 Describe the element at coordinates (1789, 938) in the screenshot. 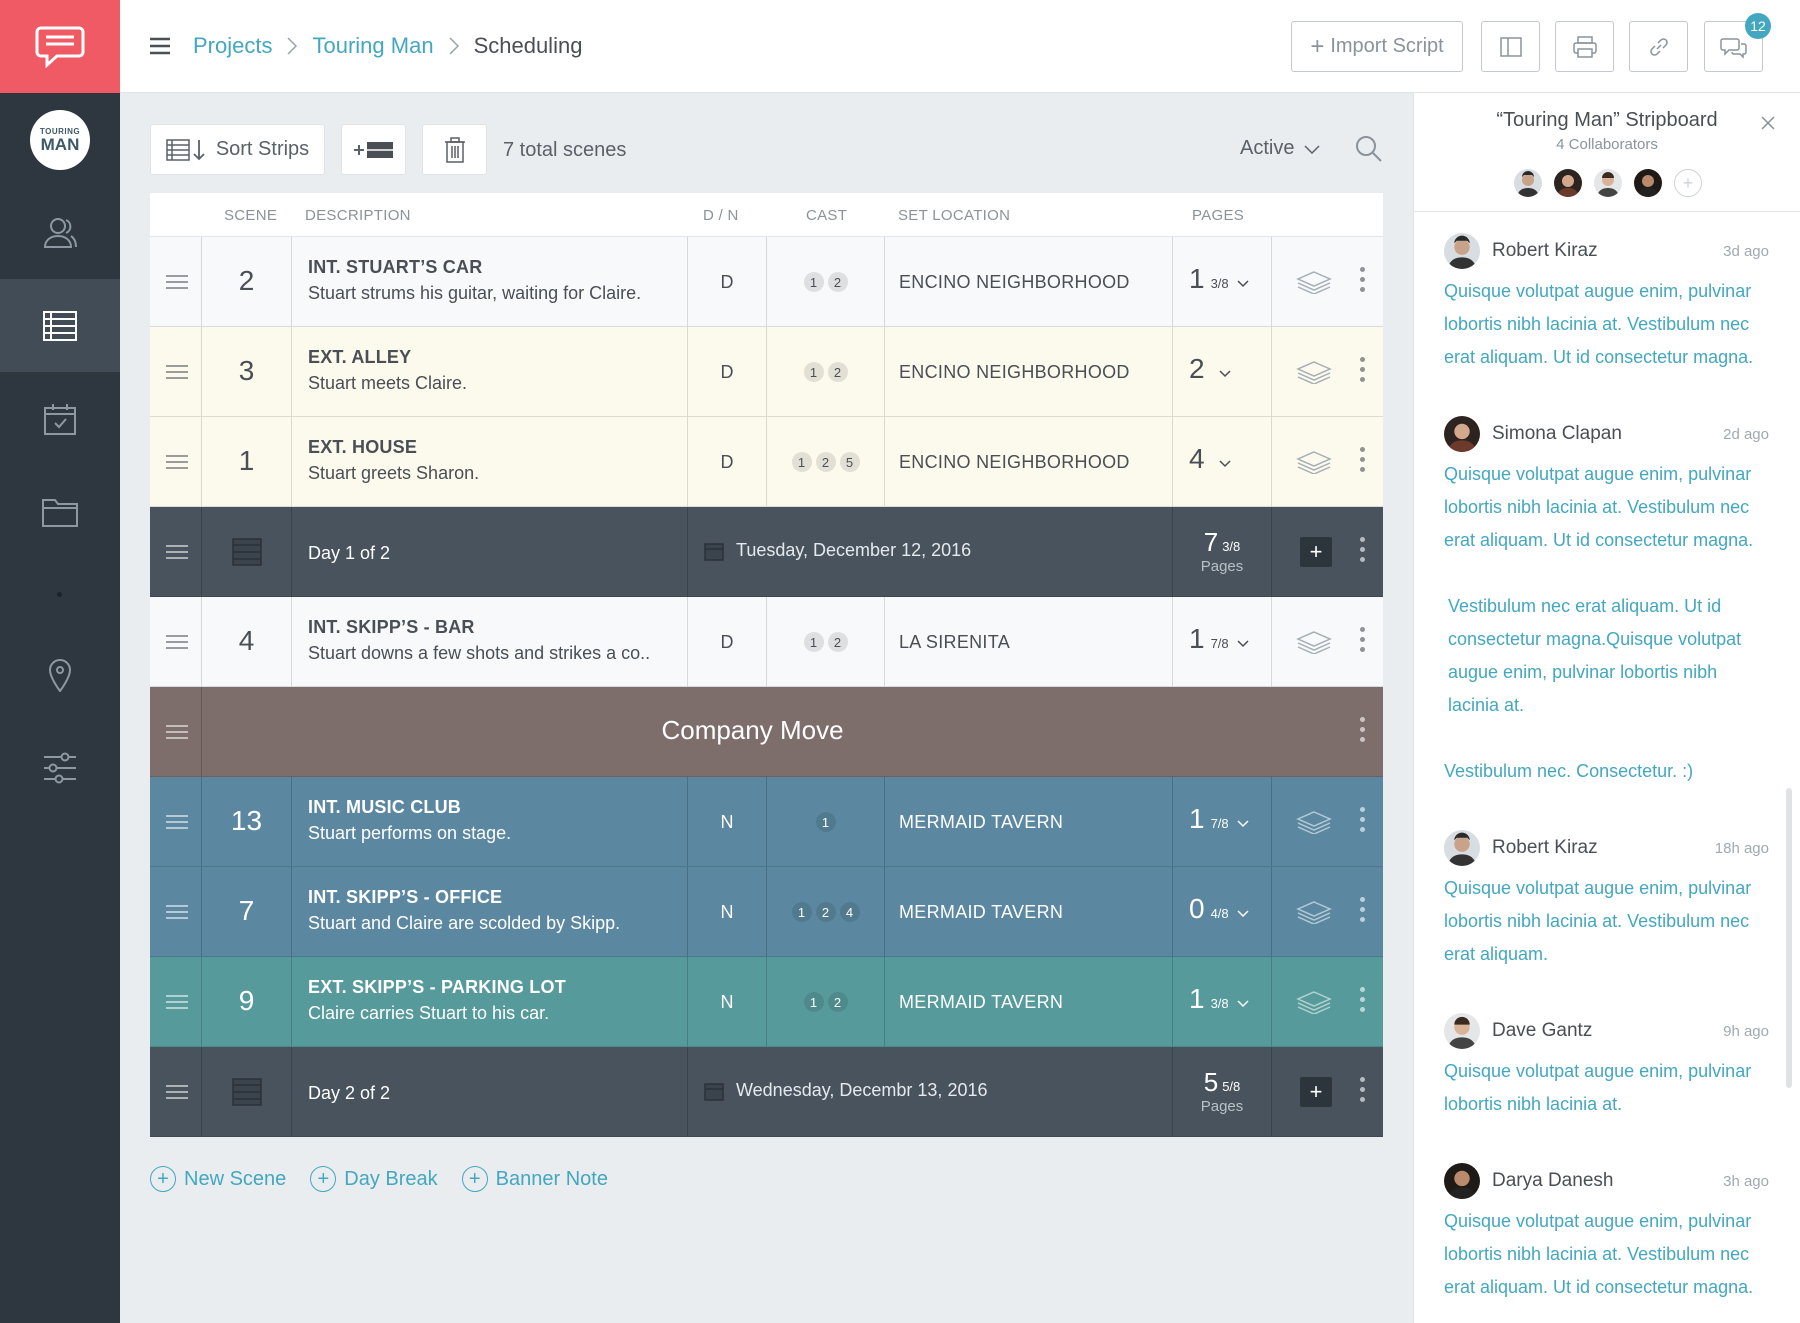

I see `panel-scrollbar` at that location.